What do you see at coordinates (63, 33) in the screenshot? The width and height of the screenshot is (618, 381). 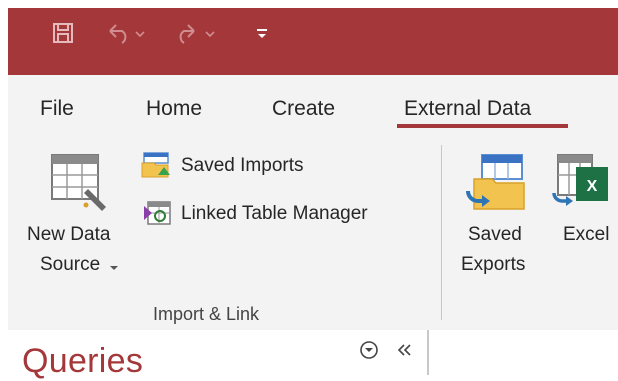 I see `save-icon` at bounding box center [63, 33].